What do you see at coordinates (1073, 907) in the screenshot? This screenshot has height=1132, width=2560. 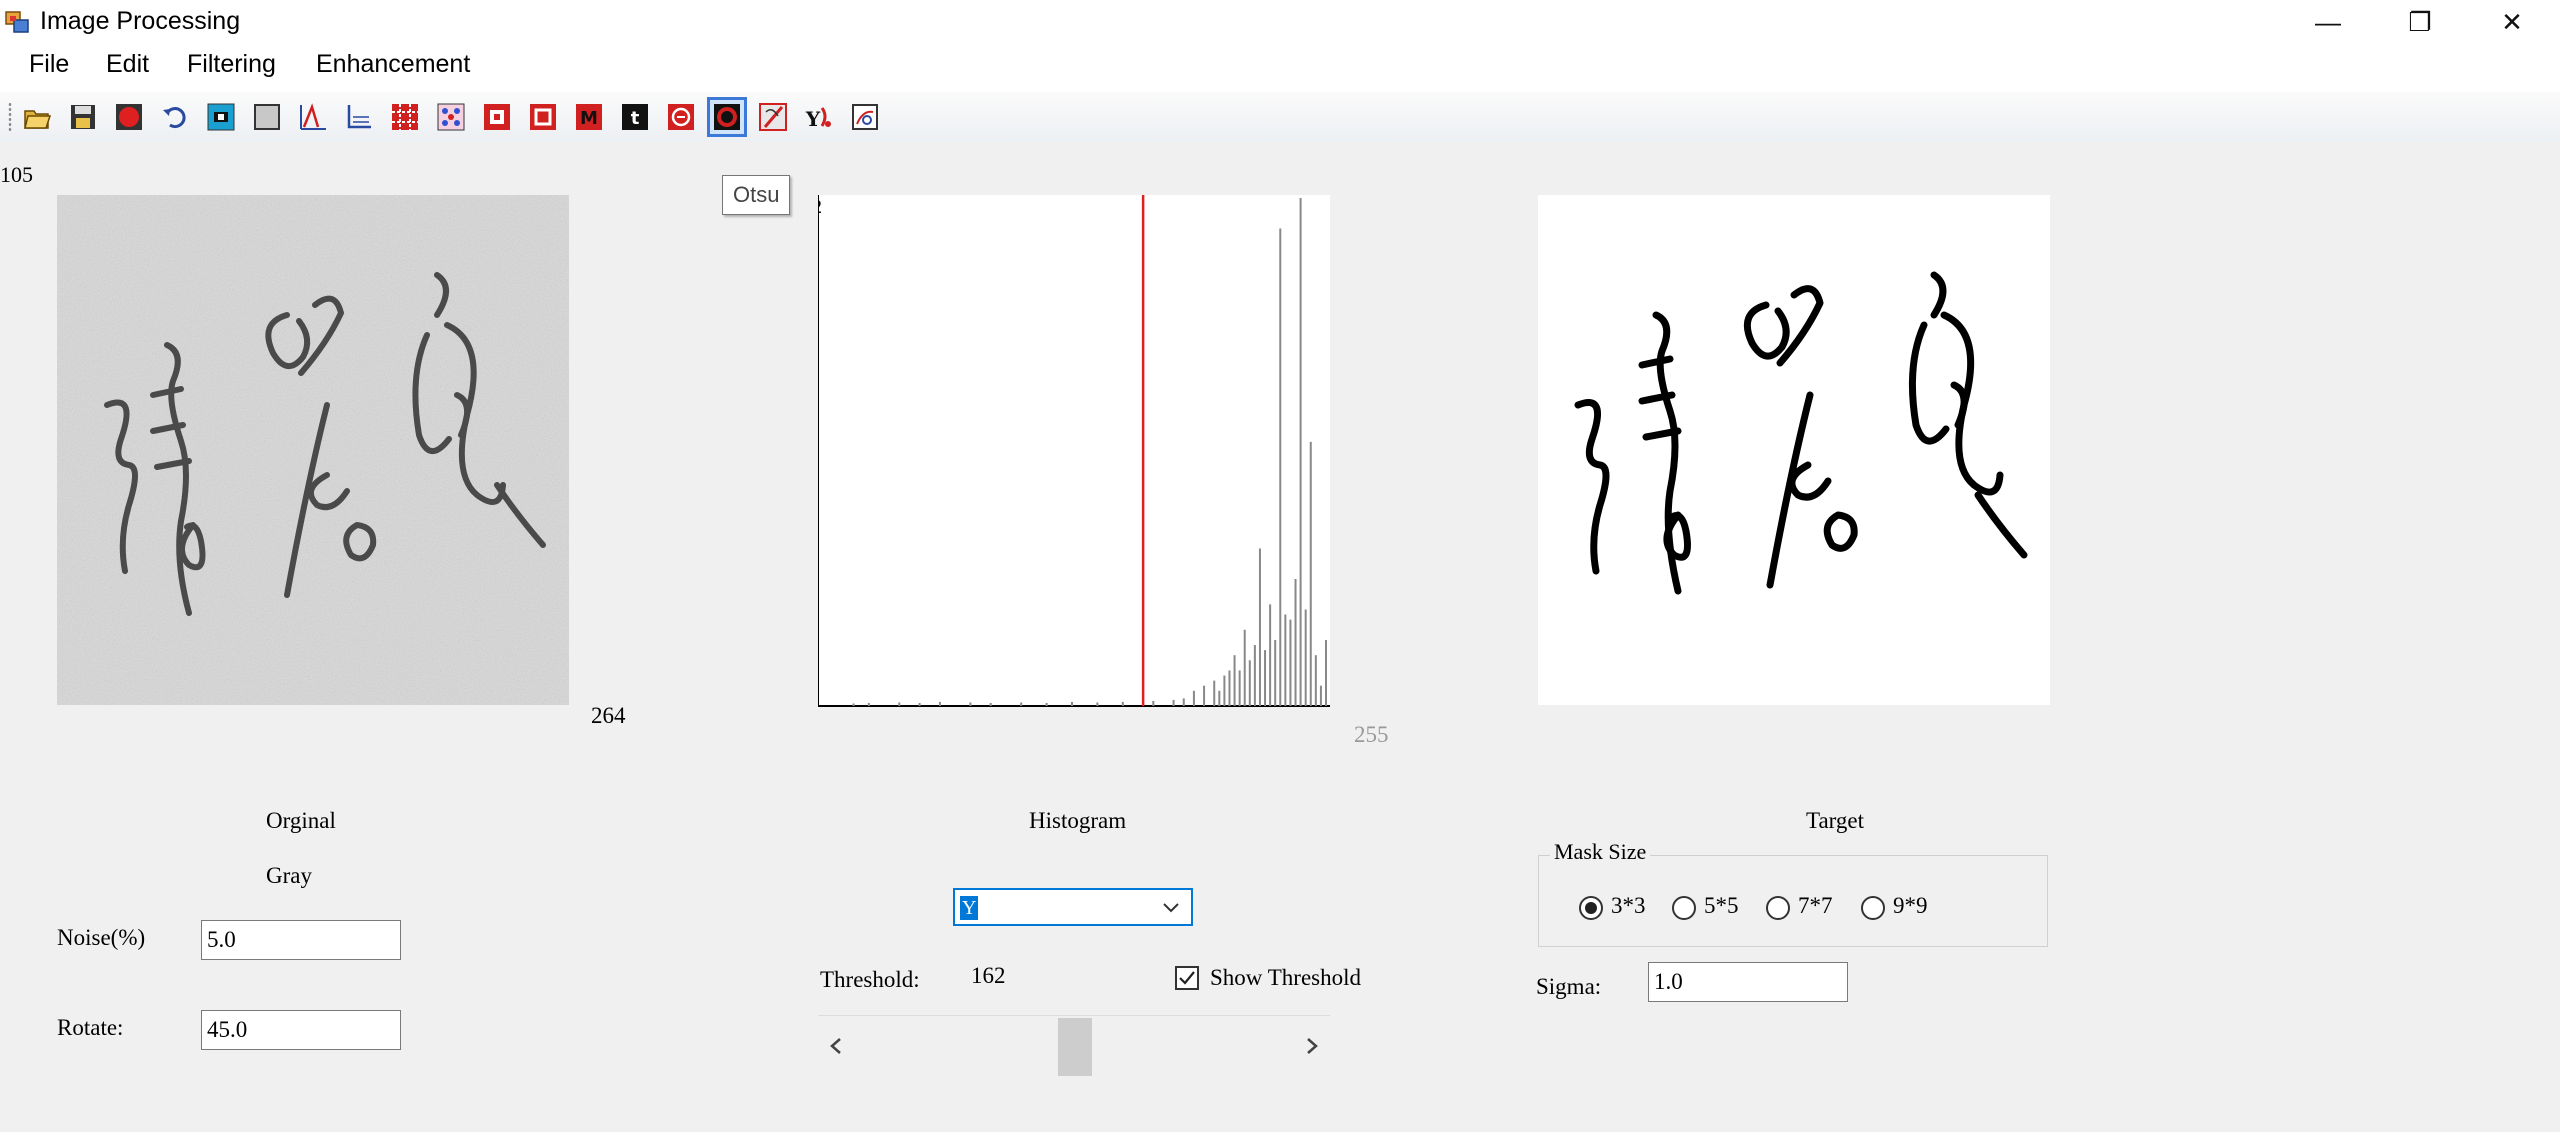 I see `channel-select: Y` at bounding box center [1073, 907].